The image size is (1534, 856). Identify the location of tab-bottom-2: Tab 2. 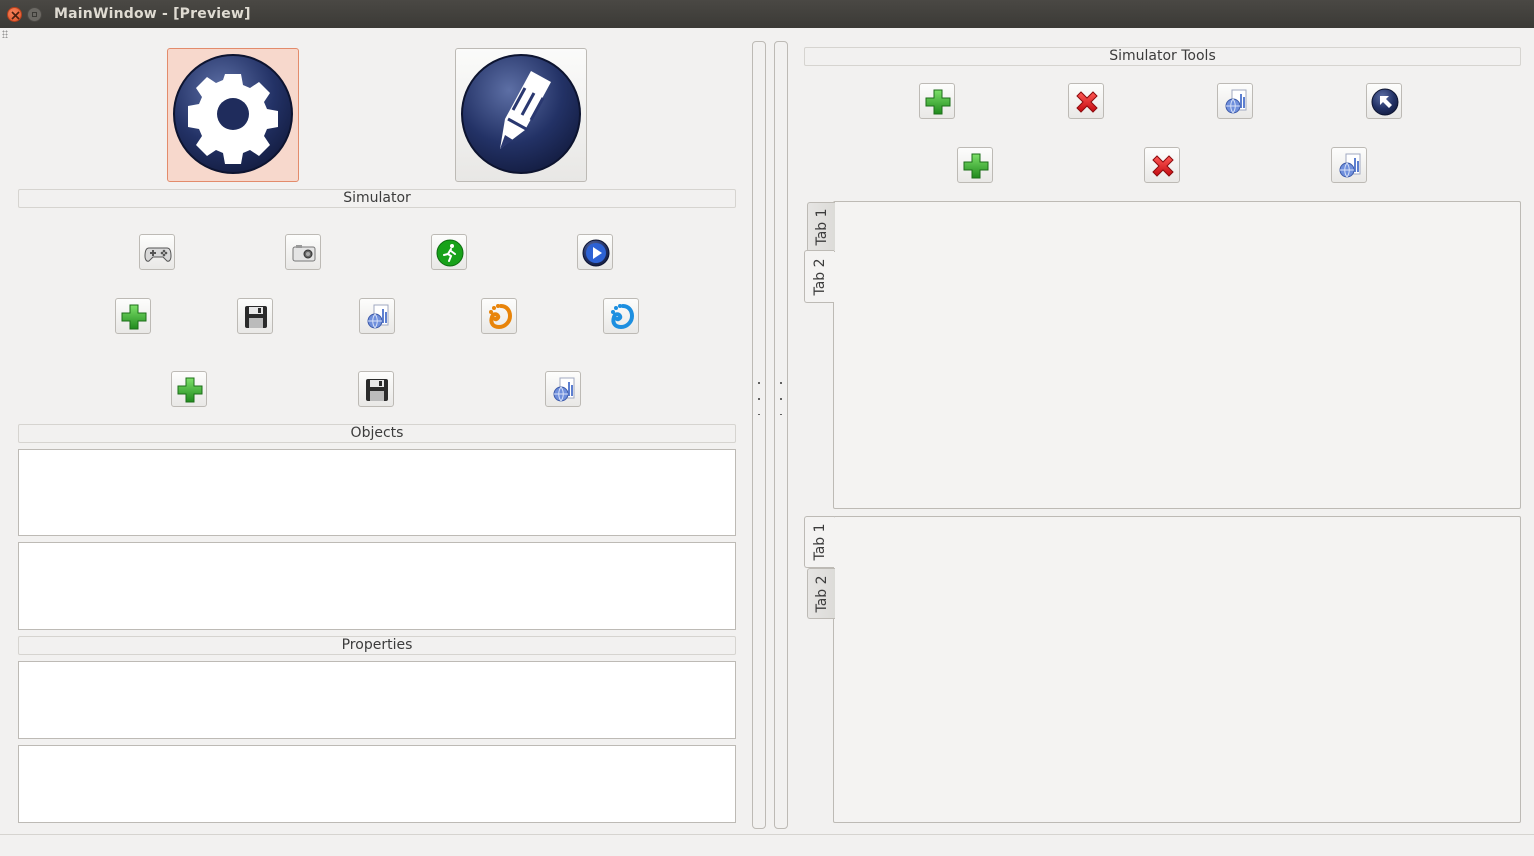
(821, 593).